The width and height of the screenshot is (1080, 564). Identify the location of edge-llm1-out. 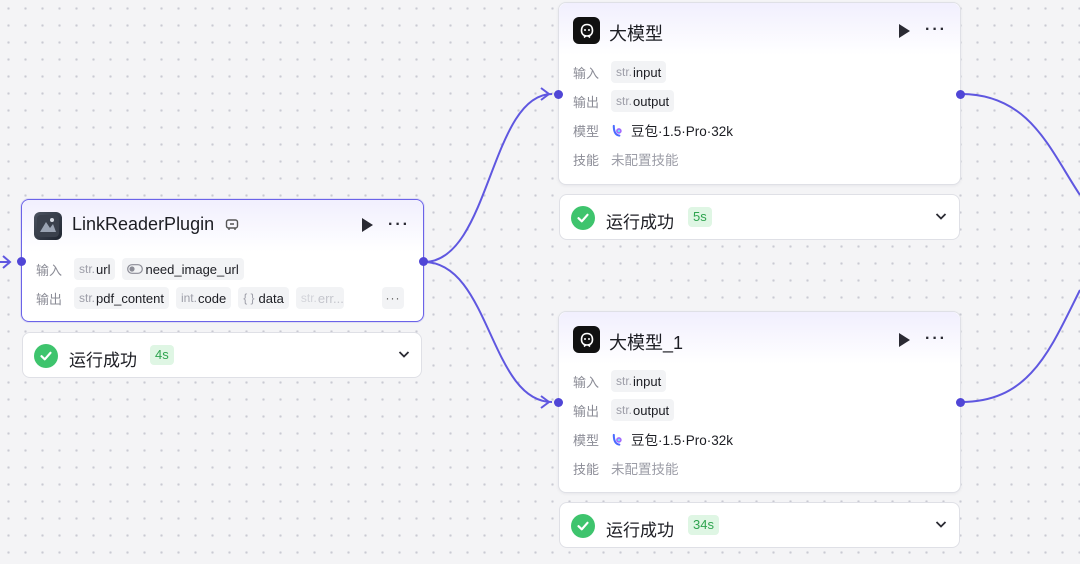
(1020, 144).